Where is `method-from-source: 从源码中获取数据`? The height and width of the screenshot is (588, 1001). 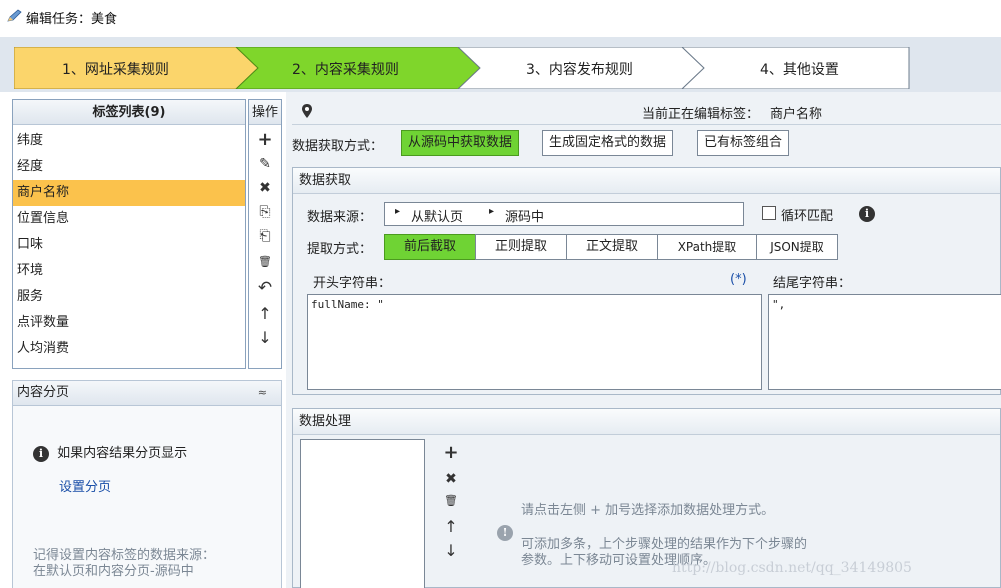 method-from-source: 从源码中获取数据 is located at coordinates (460, 143).